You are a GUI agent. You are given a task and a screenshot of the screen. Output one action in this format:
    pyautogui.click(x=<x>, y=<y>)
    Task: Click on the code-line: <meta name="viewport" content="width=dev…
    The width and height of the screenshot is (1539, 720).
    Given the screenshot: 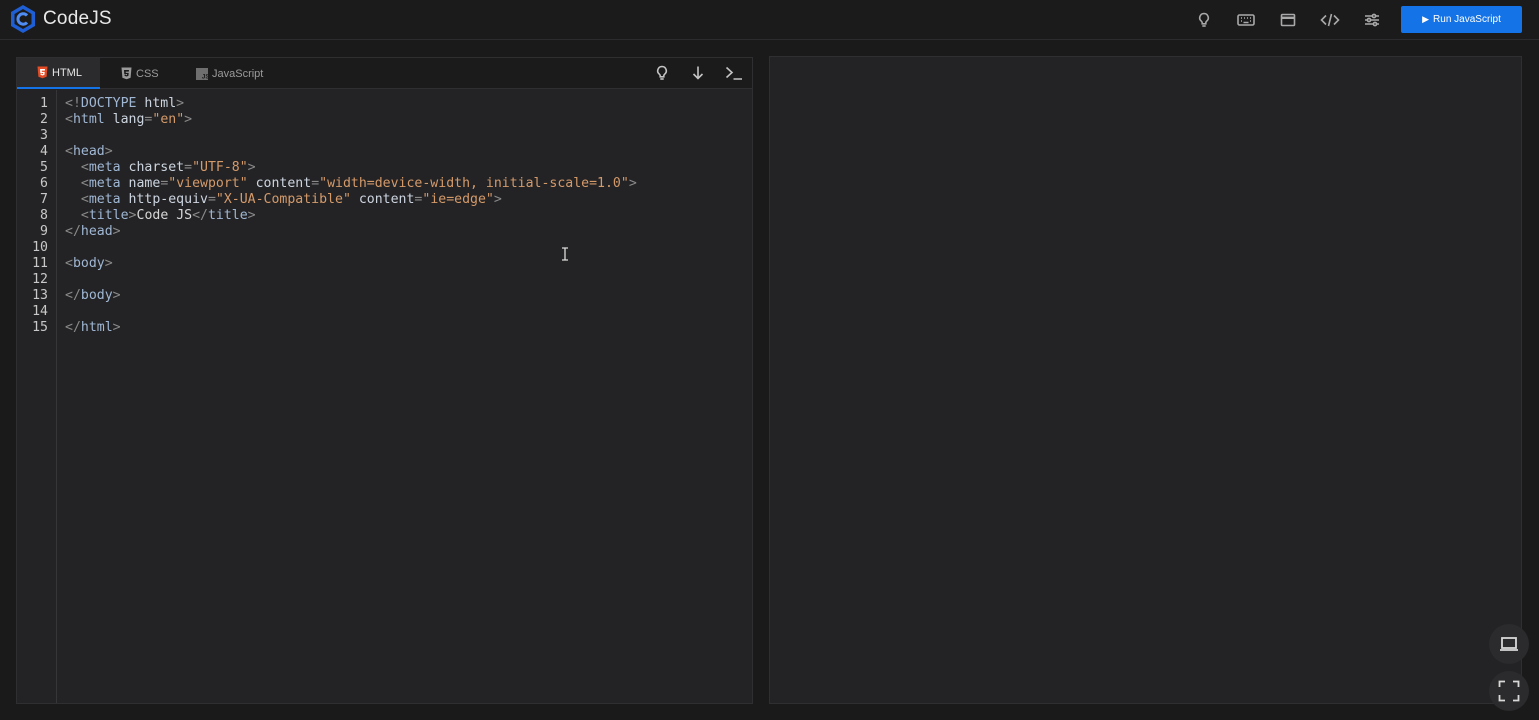 What is the action you would take?
    pyautogui.click(x=358, y=183)
    